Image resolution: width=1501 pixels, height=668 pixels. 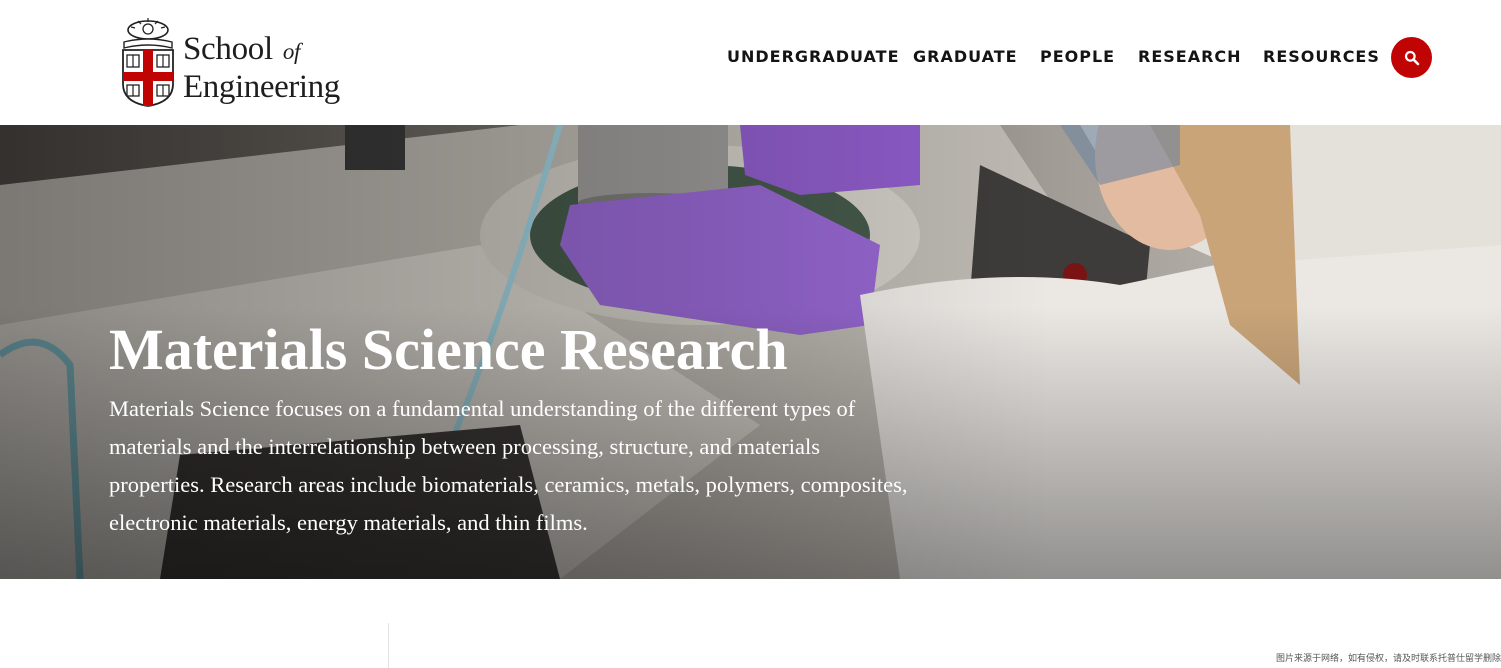 I want to click on school-logo: School of Engineering, so click(x=230, y=62).